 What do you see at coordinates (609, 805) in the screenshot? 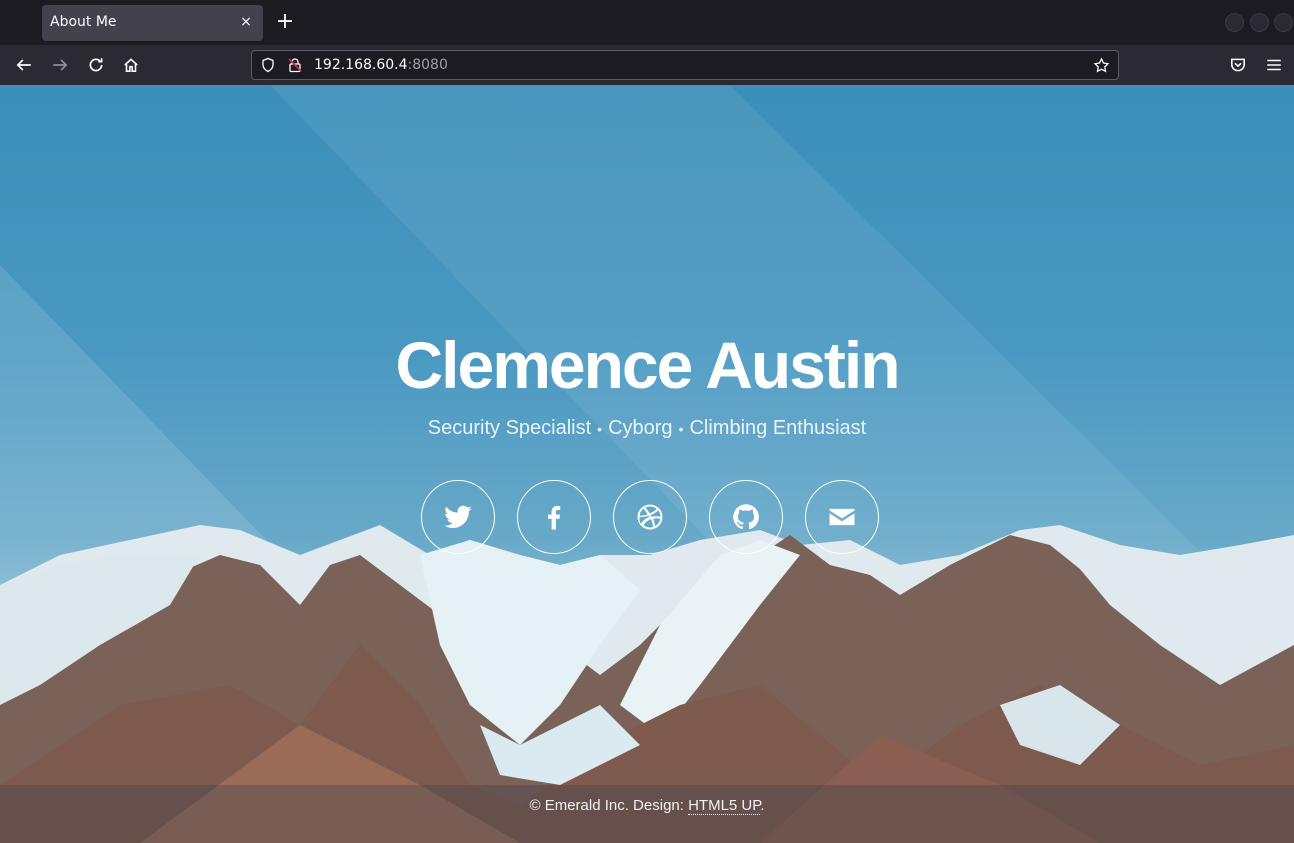
I see `footer-copyright: © Emerald Inc. Design:` at bounding box center [609, 805].